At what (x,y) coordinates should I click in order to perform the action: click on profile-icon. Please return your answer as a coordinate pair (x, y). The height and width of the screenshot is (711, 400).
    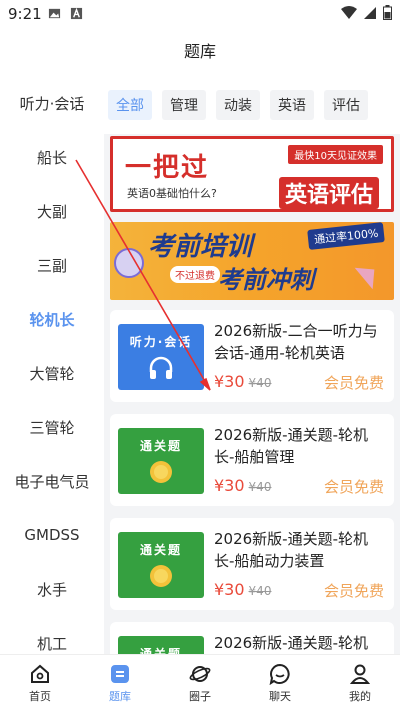
    Looking at the image, I should click on (360, 674).